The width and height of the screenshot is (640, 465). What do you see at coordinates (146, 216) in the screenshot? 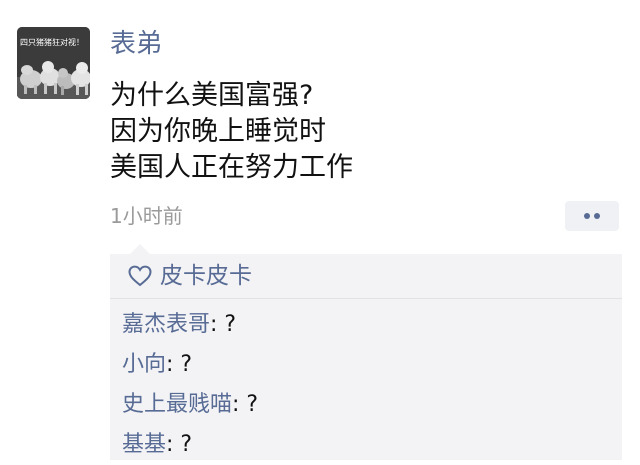
I see `post-timestamp: 1小时前` at bounding box center [146, 216].